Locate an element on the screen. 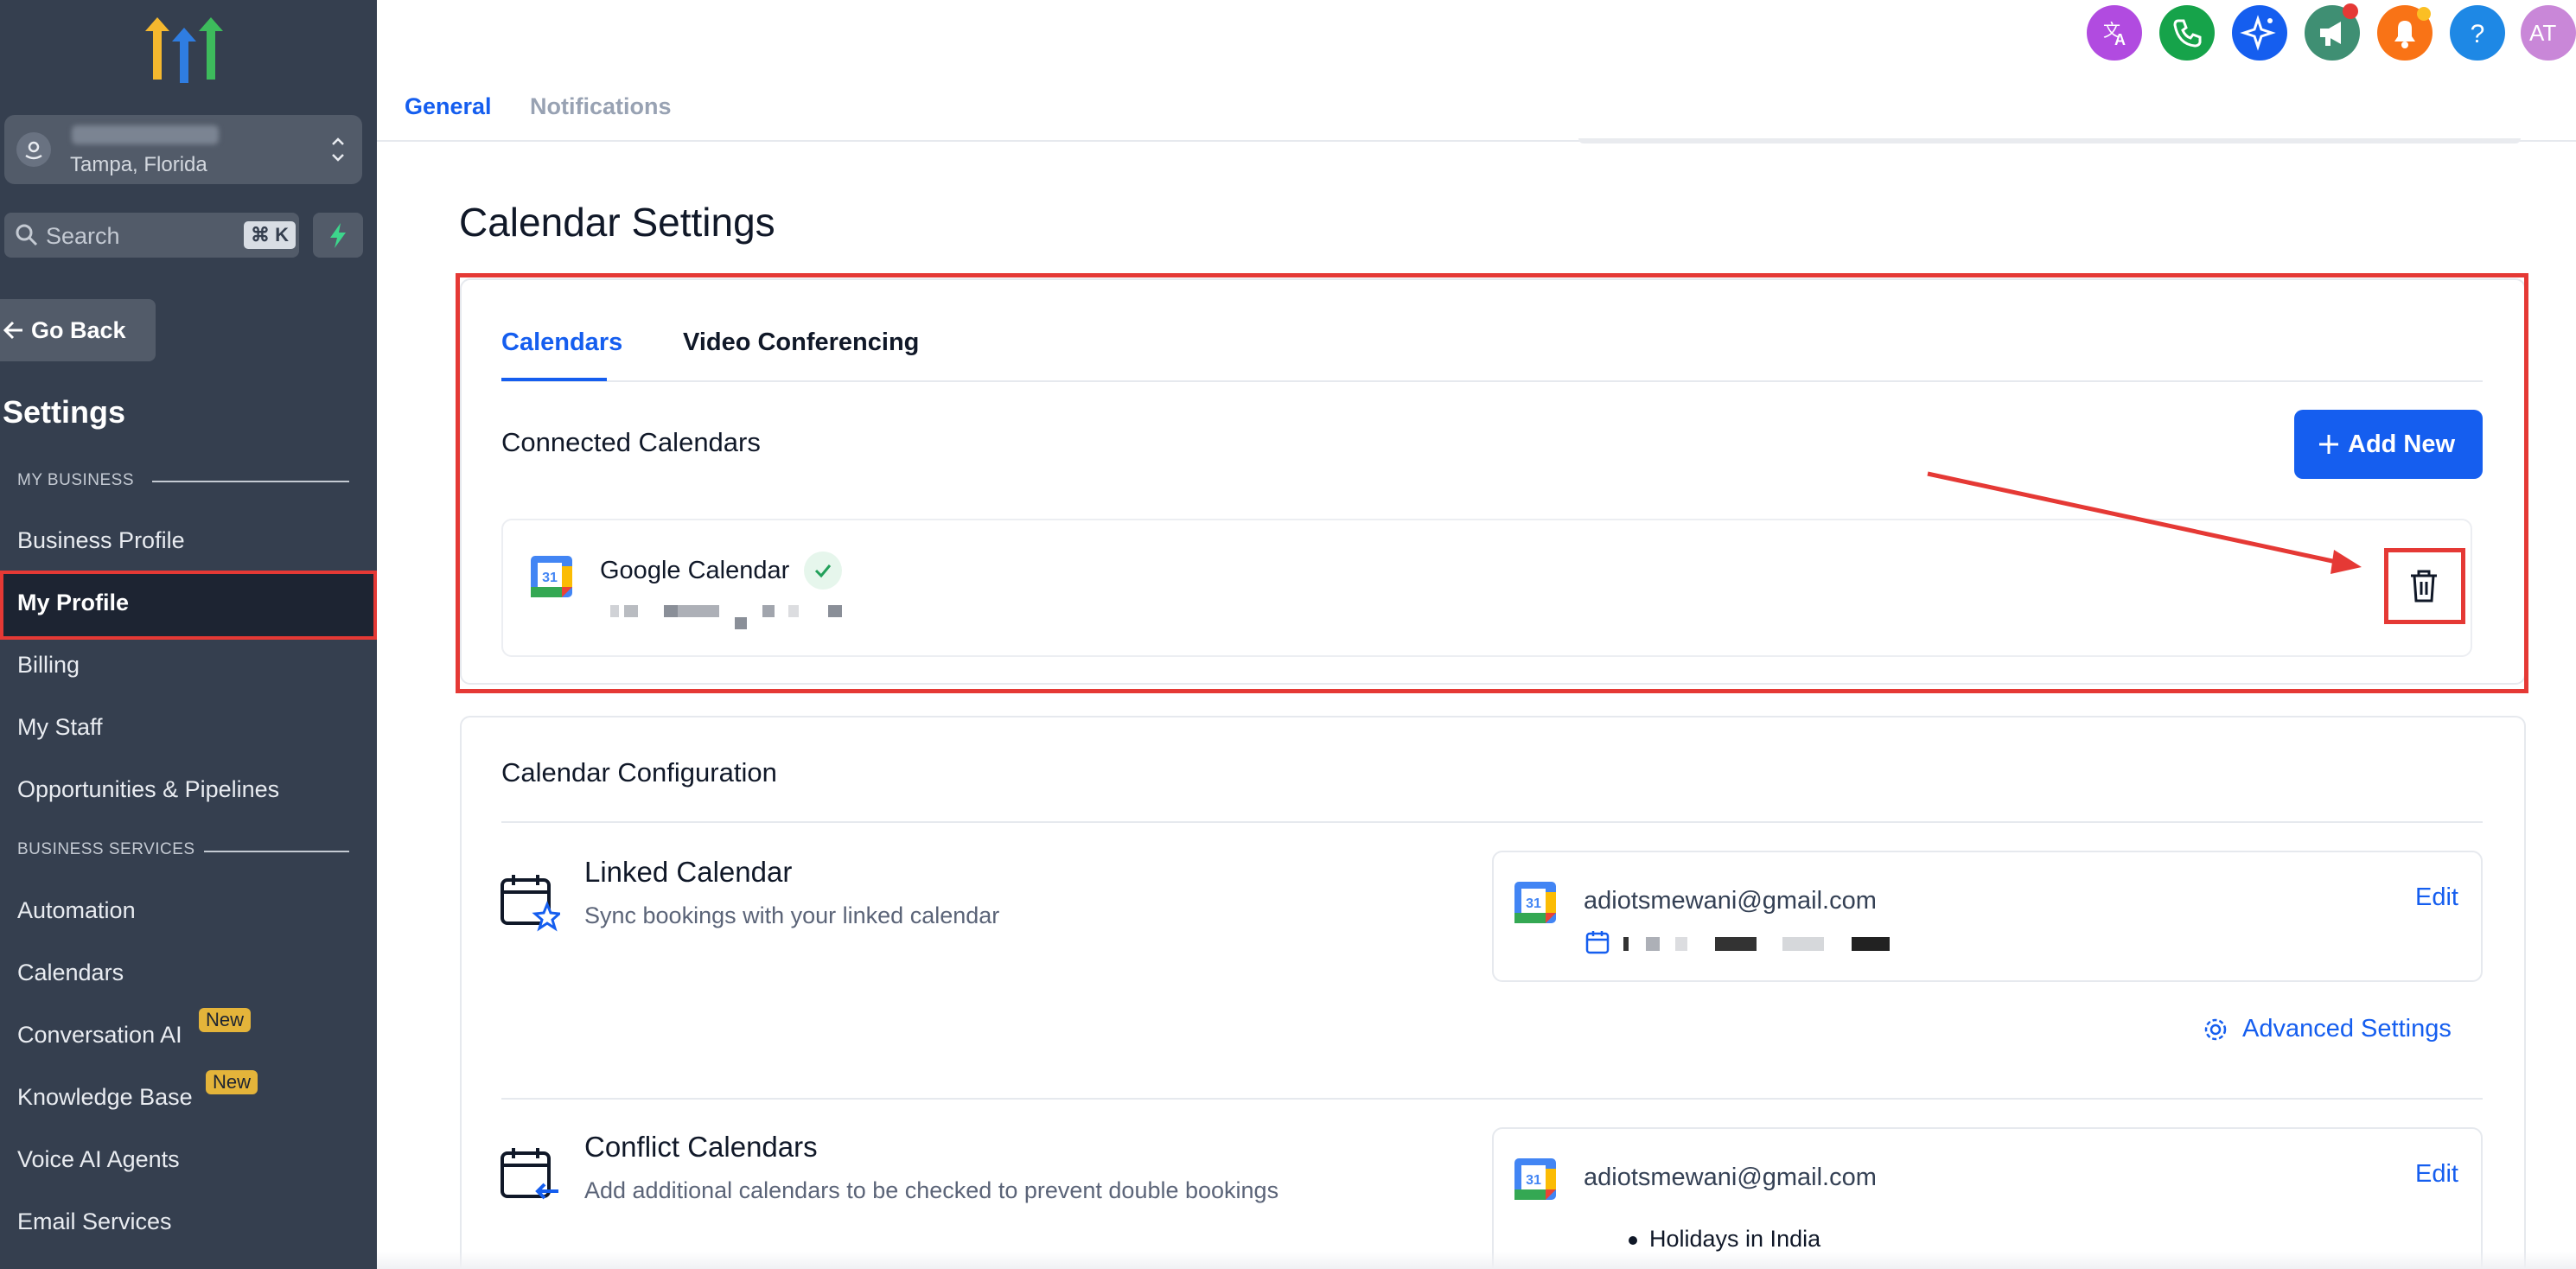 This screenshot has height=1269, width=2576. advanced-settings-link: Advanced Settings is located at coordinates (2327, 1029).